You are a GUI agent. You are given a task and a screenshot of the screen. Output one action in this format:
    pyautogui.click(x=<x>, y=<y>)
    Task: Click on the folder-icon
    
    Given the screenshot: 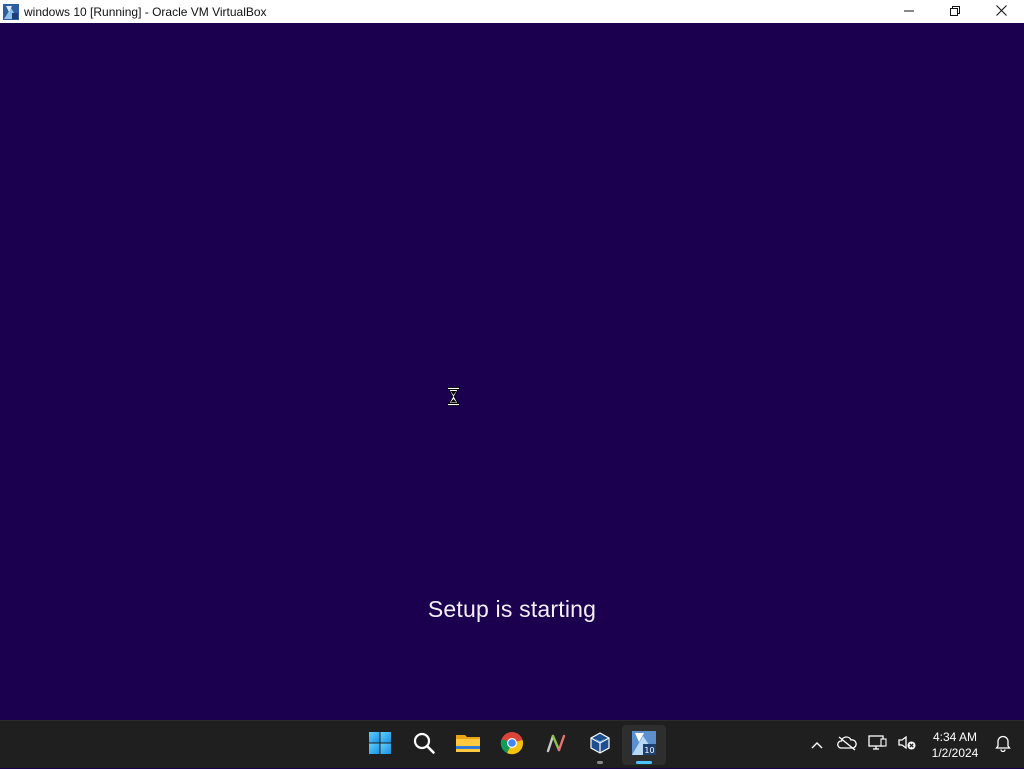 What is the action you would take?
    pyautogui.click(x=468, y=745)
    